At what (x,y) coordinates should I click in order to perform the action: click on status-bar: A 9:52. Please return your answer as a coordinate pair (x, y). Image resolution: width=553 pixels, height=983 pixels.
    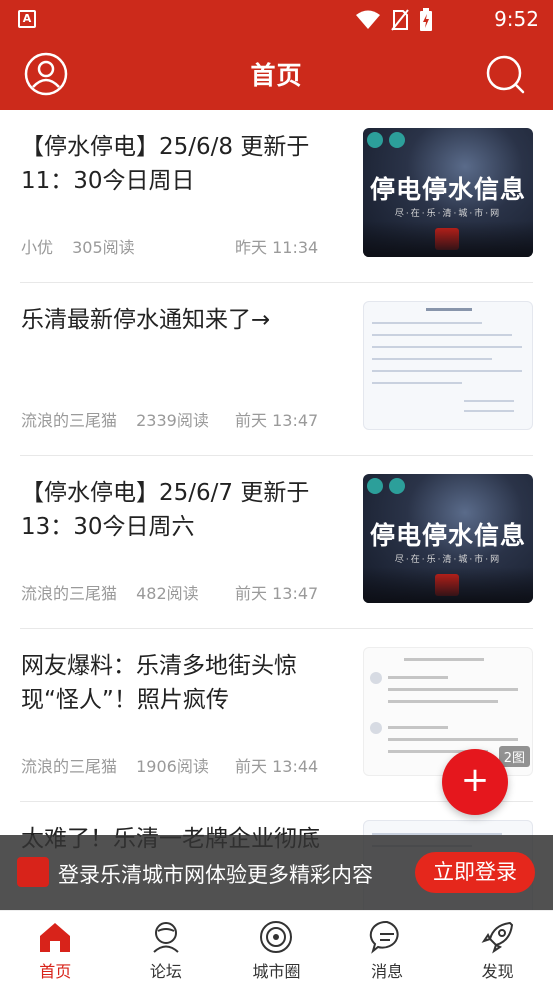
    Looking at the image, I should click on (276, 19).